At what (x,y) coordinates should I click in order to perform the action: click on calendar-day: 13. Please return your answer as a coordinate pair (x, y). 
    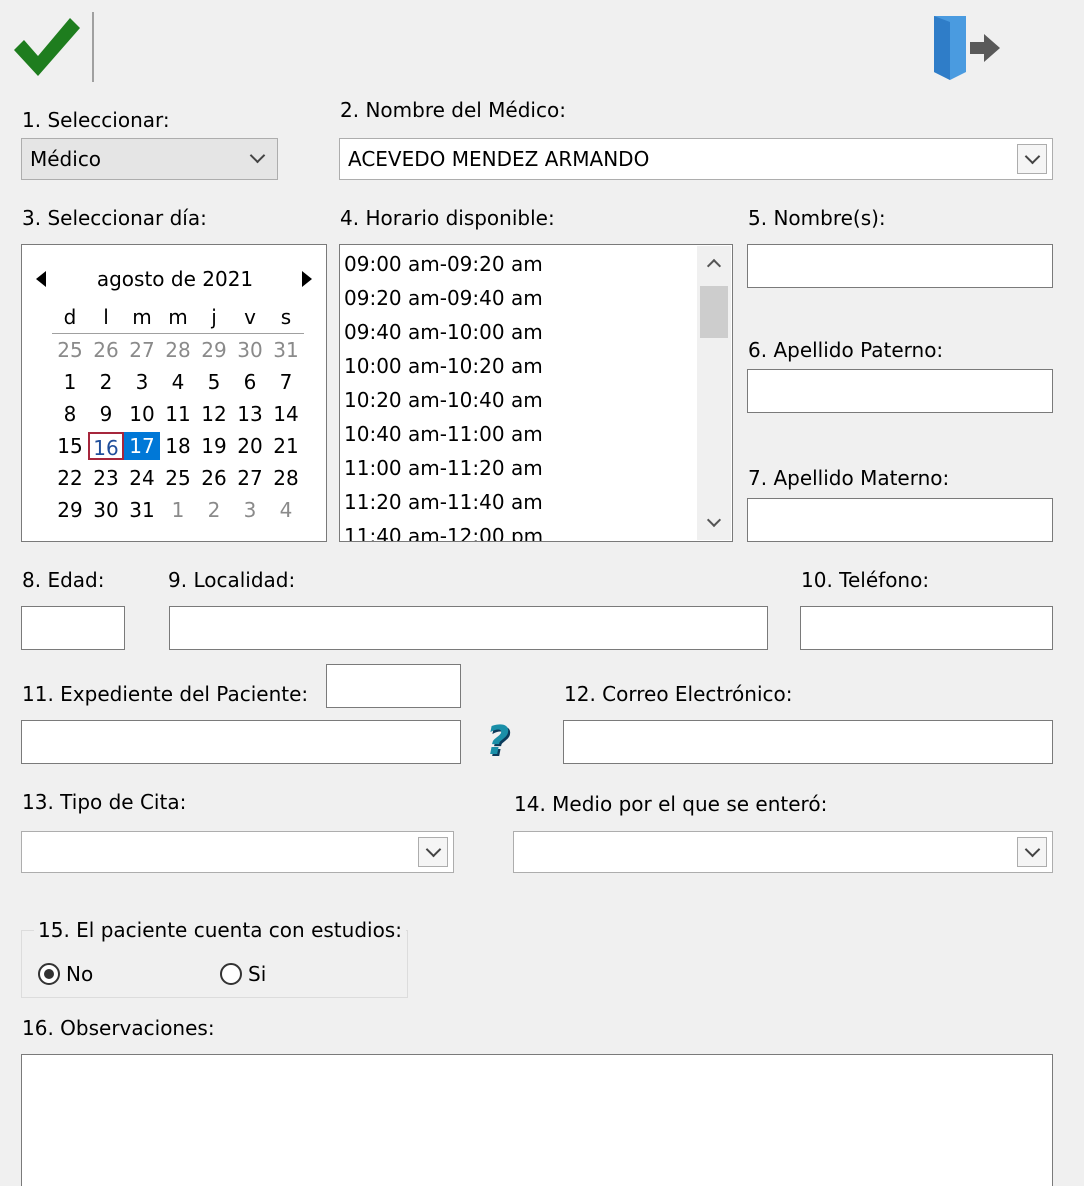
    Looking at the image, I should click on (250, 414).